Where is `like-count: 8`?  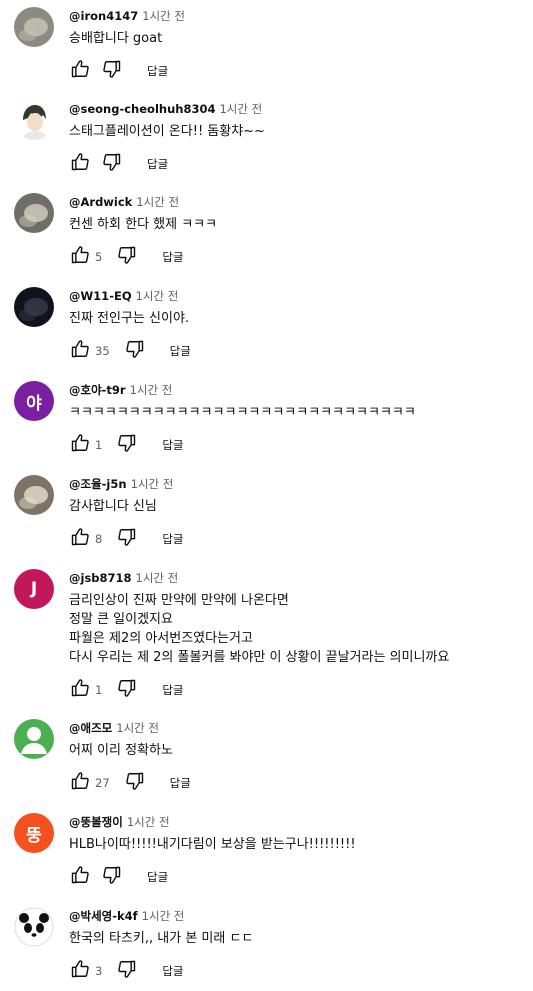
like-count: 8 is located at coordinates (99, 539).